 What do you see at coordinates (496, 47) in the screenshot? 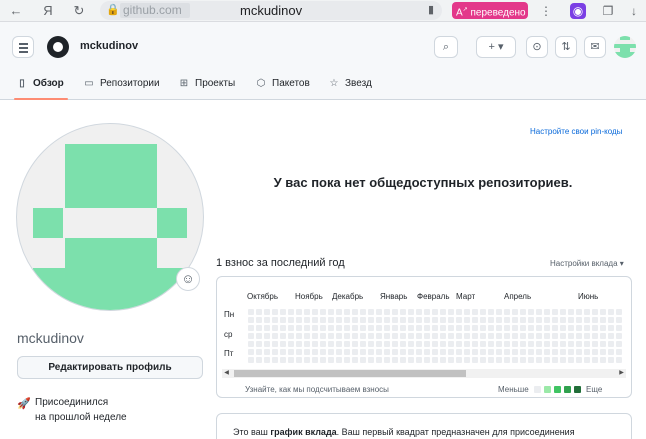
I see `create-new-button: + ▾` at bounding box center [496, 47].